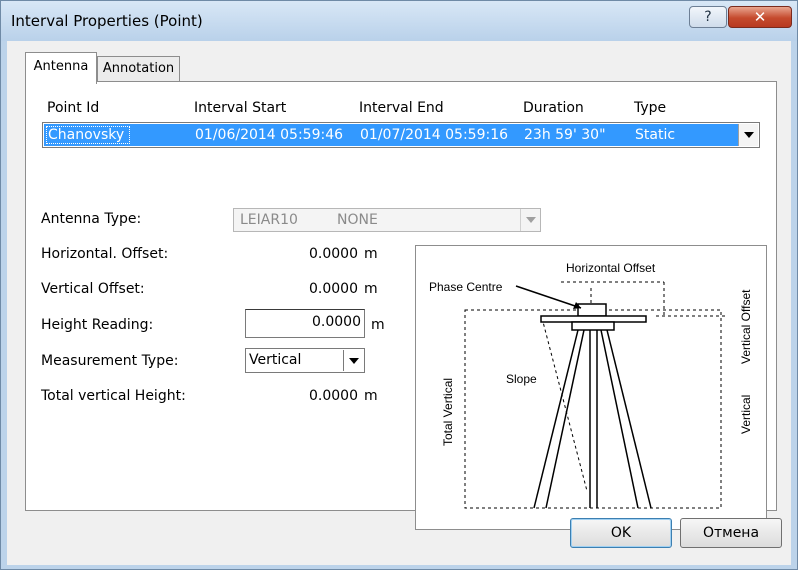 This screenshot has height=572, width=800. Describe the element at coordinates (269, 135) in the screenshot. I see `selected-interval-start: 01/06/2014 05:59:46` at that location.